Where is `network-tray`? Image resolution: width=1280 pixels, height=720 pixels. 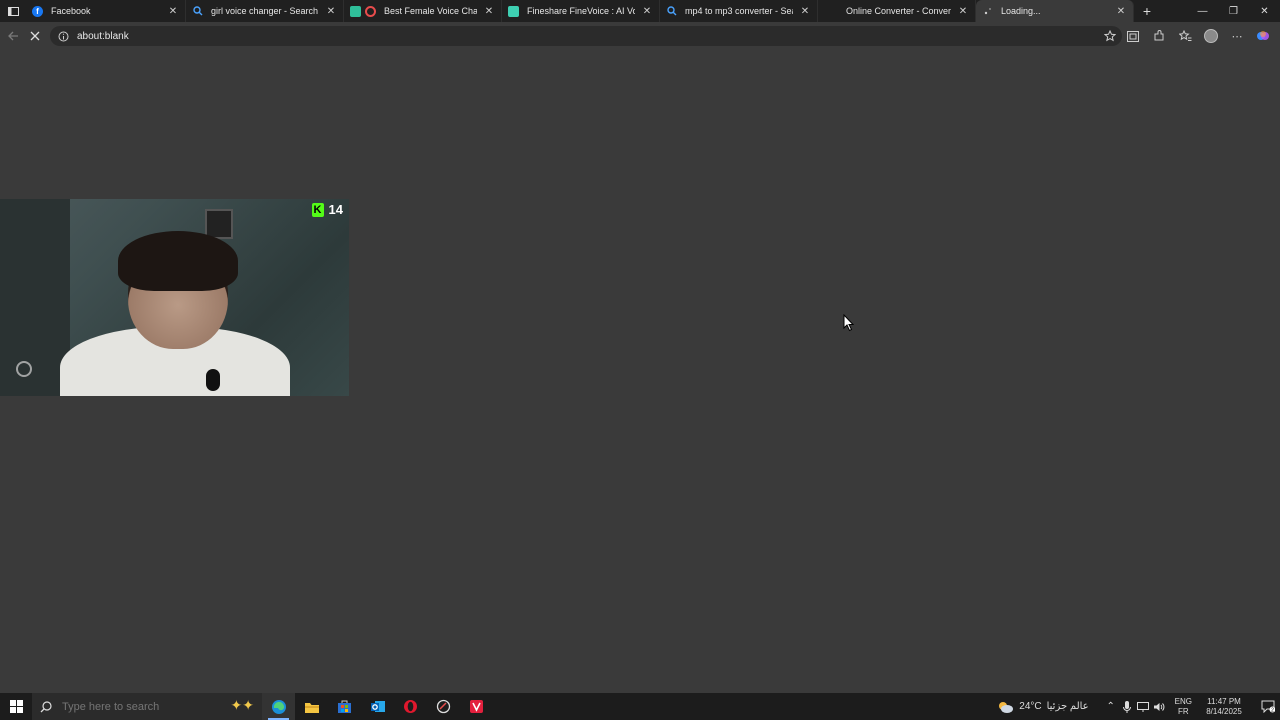
network-tray is located at coordinates (1143, 706).